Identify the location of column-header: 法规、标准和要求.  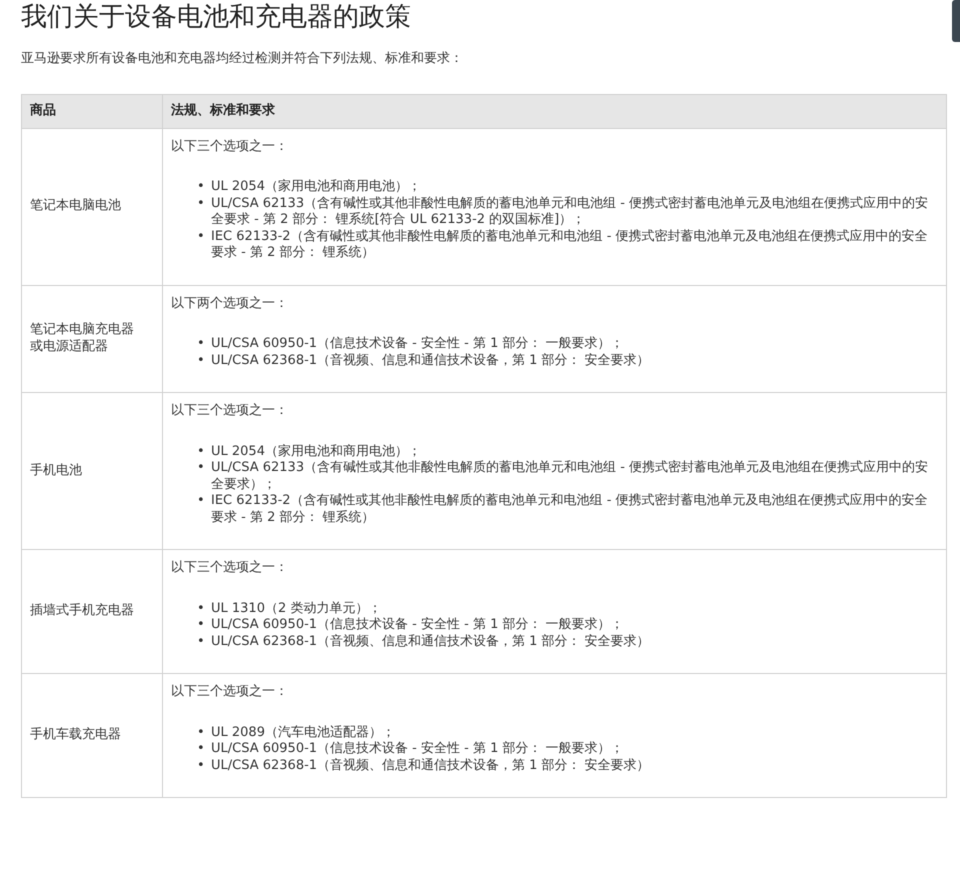
(554, 111).